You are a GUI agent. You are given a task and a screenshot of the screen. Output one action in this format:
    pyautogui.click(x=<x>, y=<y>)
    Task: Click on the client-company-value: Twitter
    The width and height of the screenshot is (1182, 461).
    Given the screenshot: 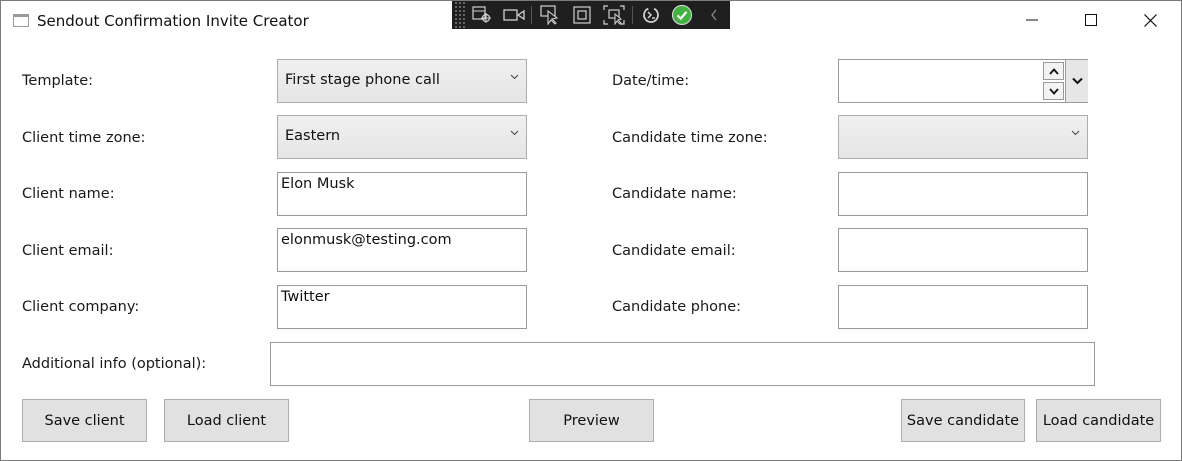 What is the action you would take?
    pyautogui.click(x=305, y=297)
    